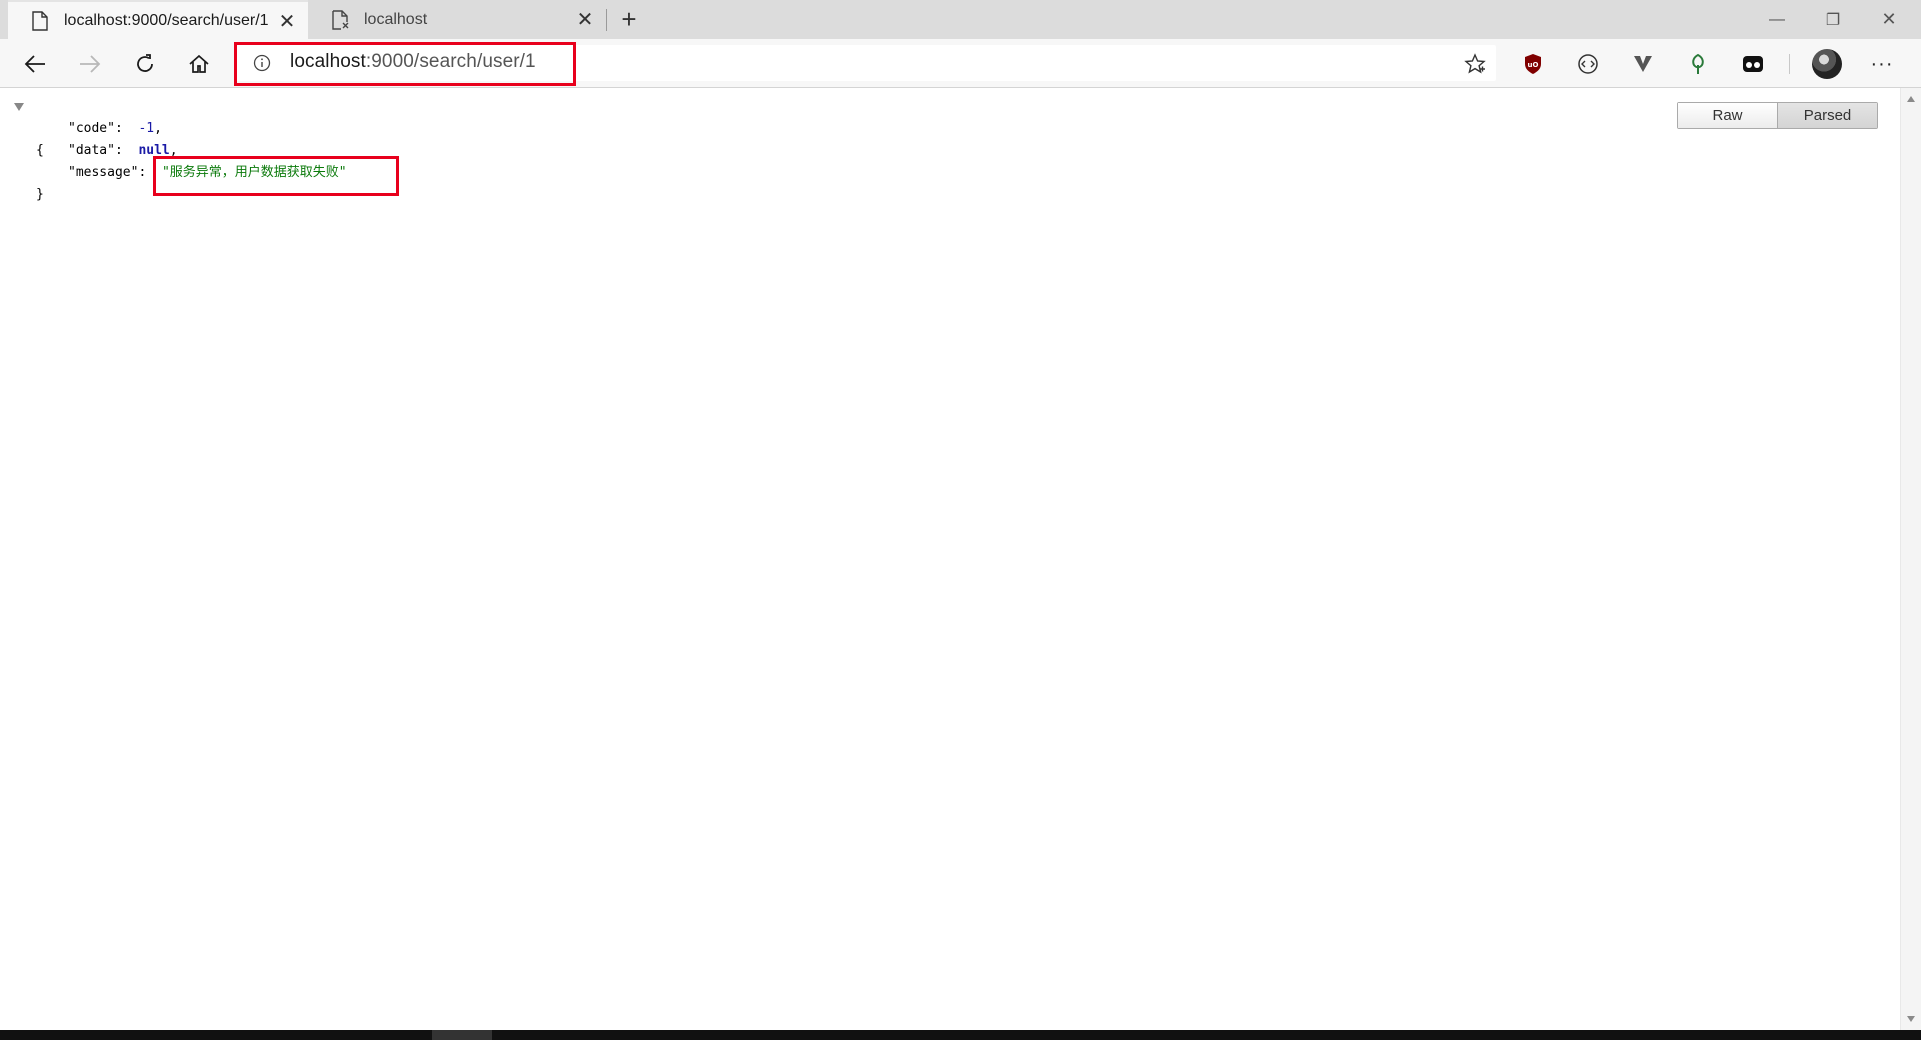  What do you see at coordinates (1588, 64) in the screenshot?
I see `script-icon` at bounding box center [1588, 64].